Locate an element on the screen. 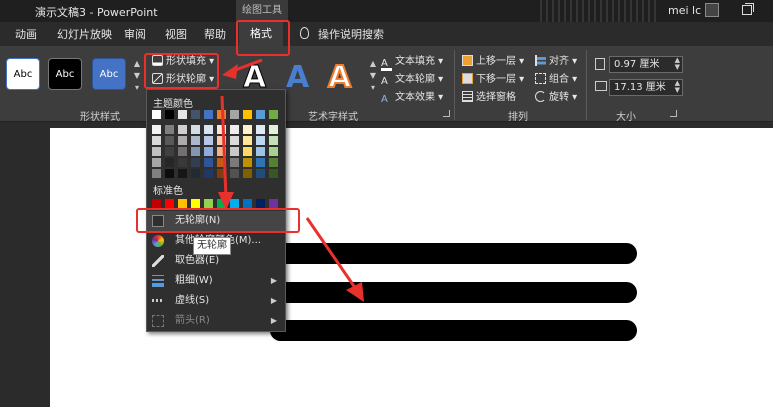 Image resolution: width=773 pixels, height=407 pixels. arrow-to-no-outline-head is located at coordinates (226, 201).